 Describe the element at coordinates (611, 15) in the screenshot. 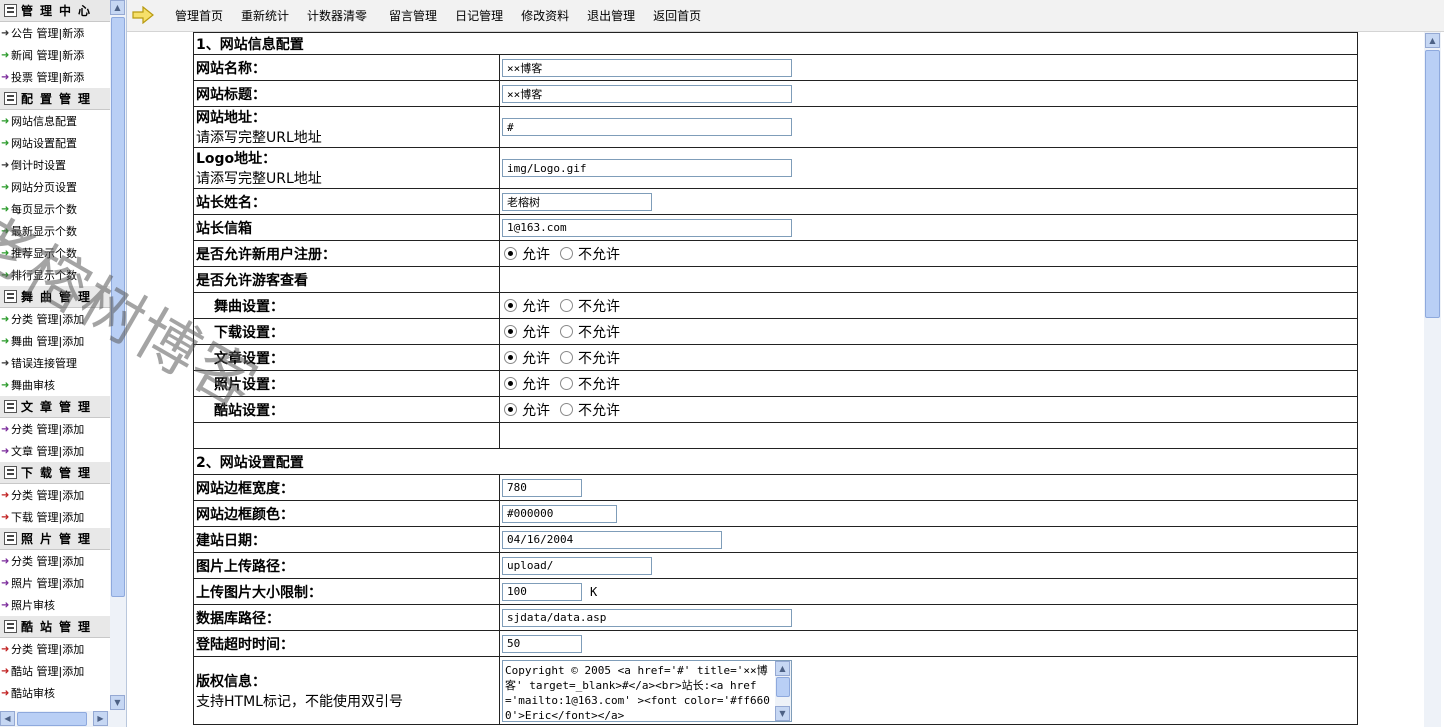

I see `nav-logout: 退出管理` at that location.